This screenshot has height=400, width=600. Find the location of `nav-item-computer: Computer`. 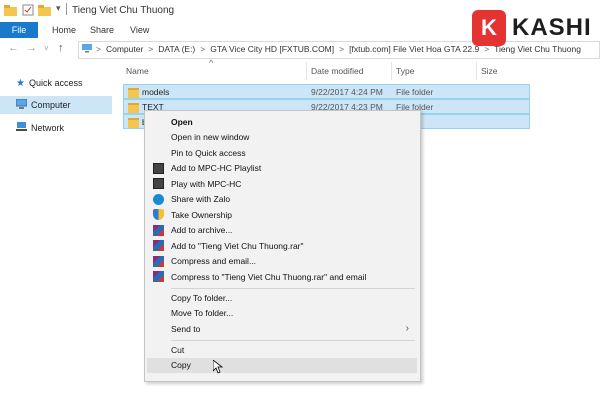

nav-item-computer: Computer is located at coordinates (56, 105).